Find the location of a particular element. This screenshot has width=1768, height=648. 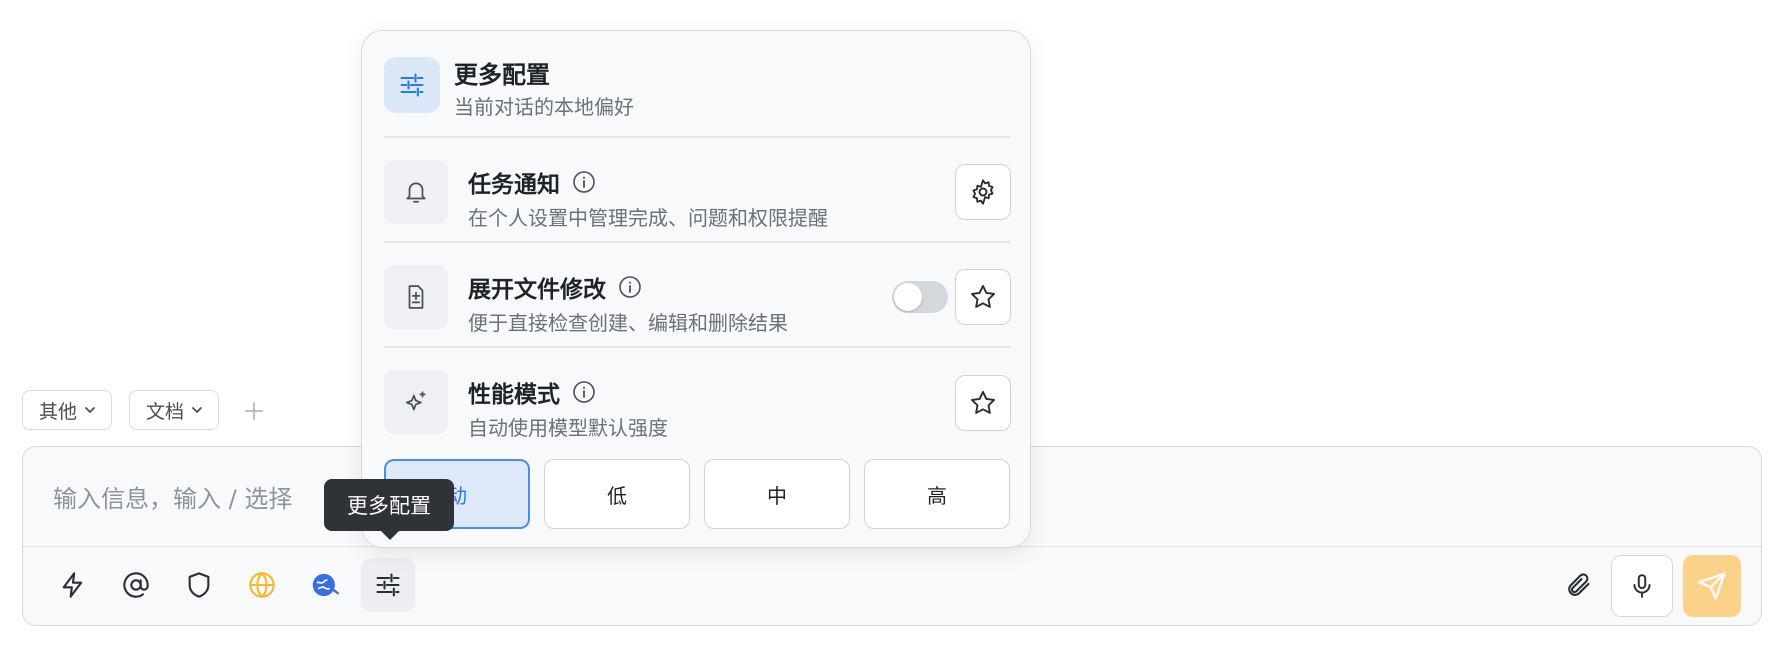

file-diff-favorite-button is located at coordinates (983, 297).